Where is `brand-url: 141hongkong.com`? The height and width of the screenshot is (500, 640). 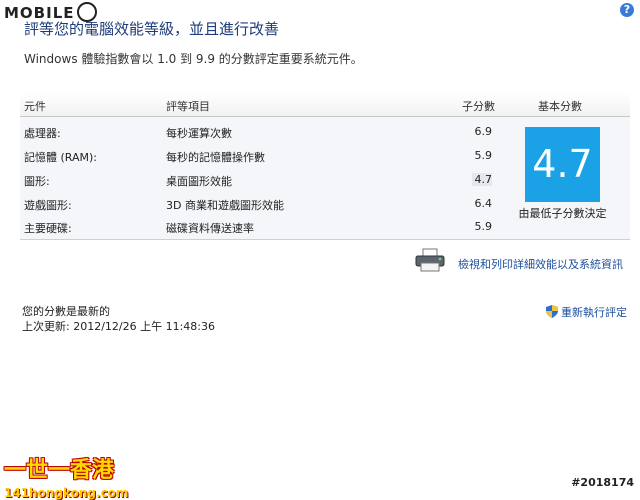 brand-url: 141hongkong.com is located at coordinates (66, 493).